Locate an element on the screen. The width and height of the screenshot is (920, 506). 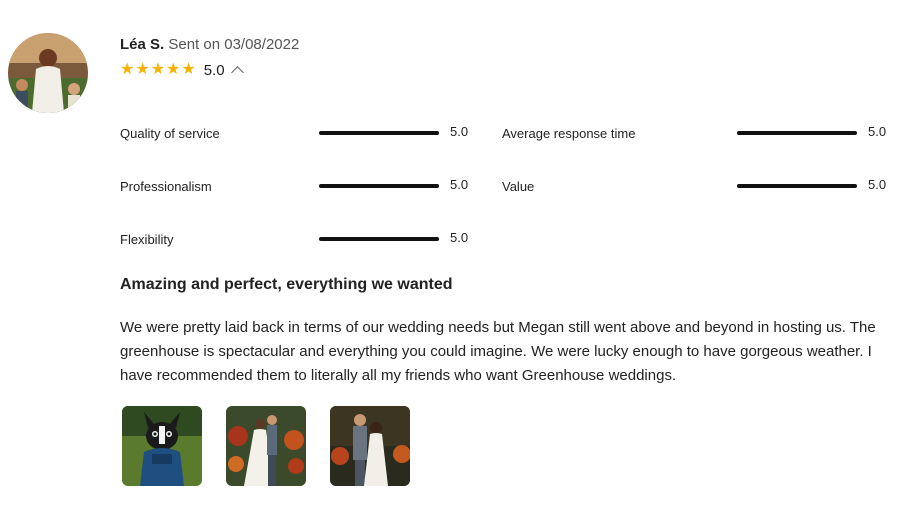
star-rating: ★ ★ ★ ★ ★ is located at coordinates (158, 70).